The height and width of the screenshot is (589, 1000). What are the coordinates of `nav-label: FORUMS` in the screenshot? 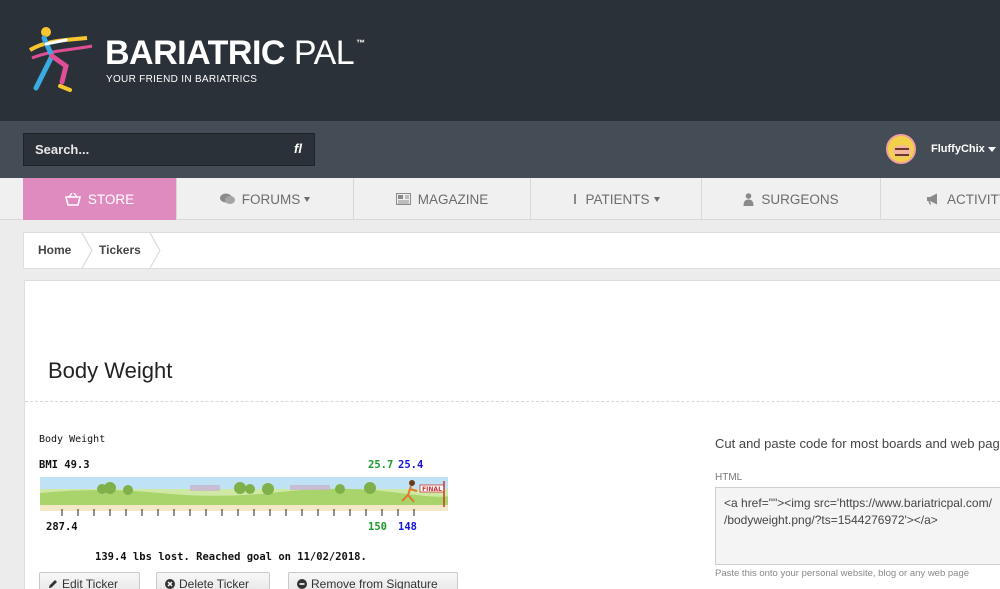 It's located at (271, 199).